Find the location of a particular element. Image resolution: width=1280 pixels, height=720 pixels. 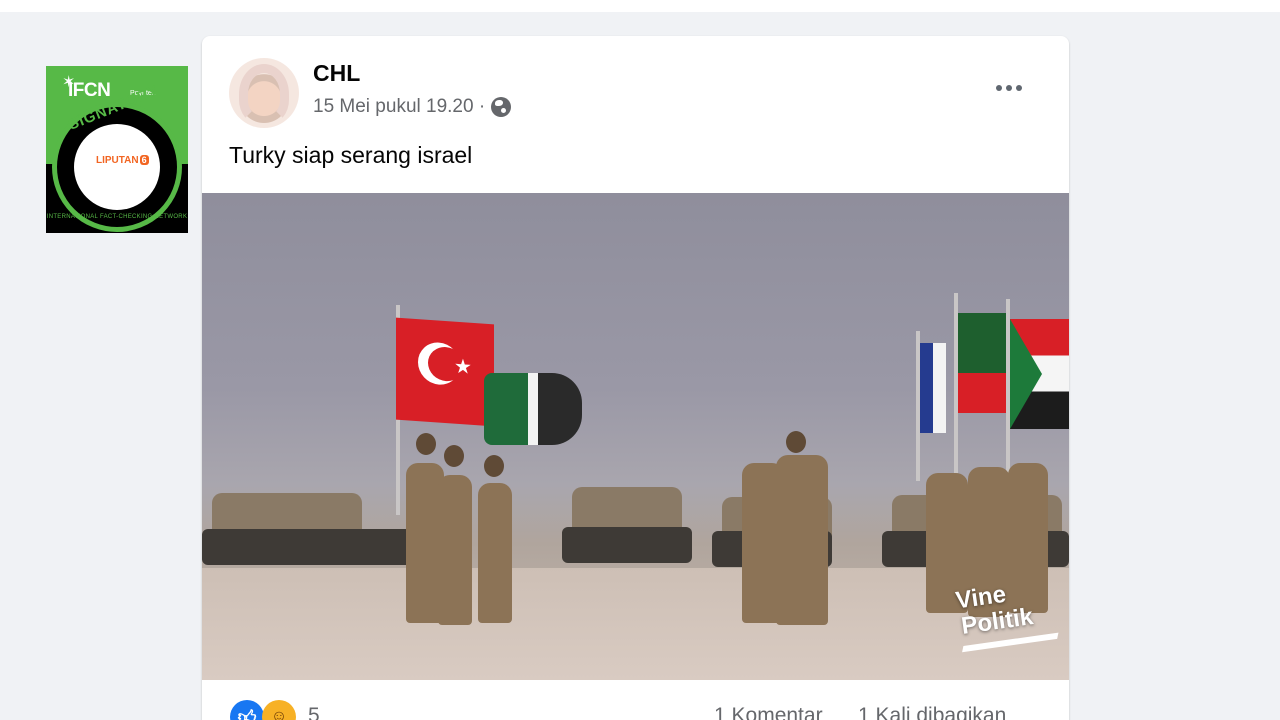

avatar is located at coordinates (264, 93).